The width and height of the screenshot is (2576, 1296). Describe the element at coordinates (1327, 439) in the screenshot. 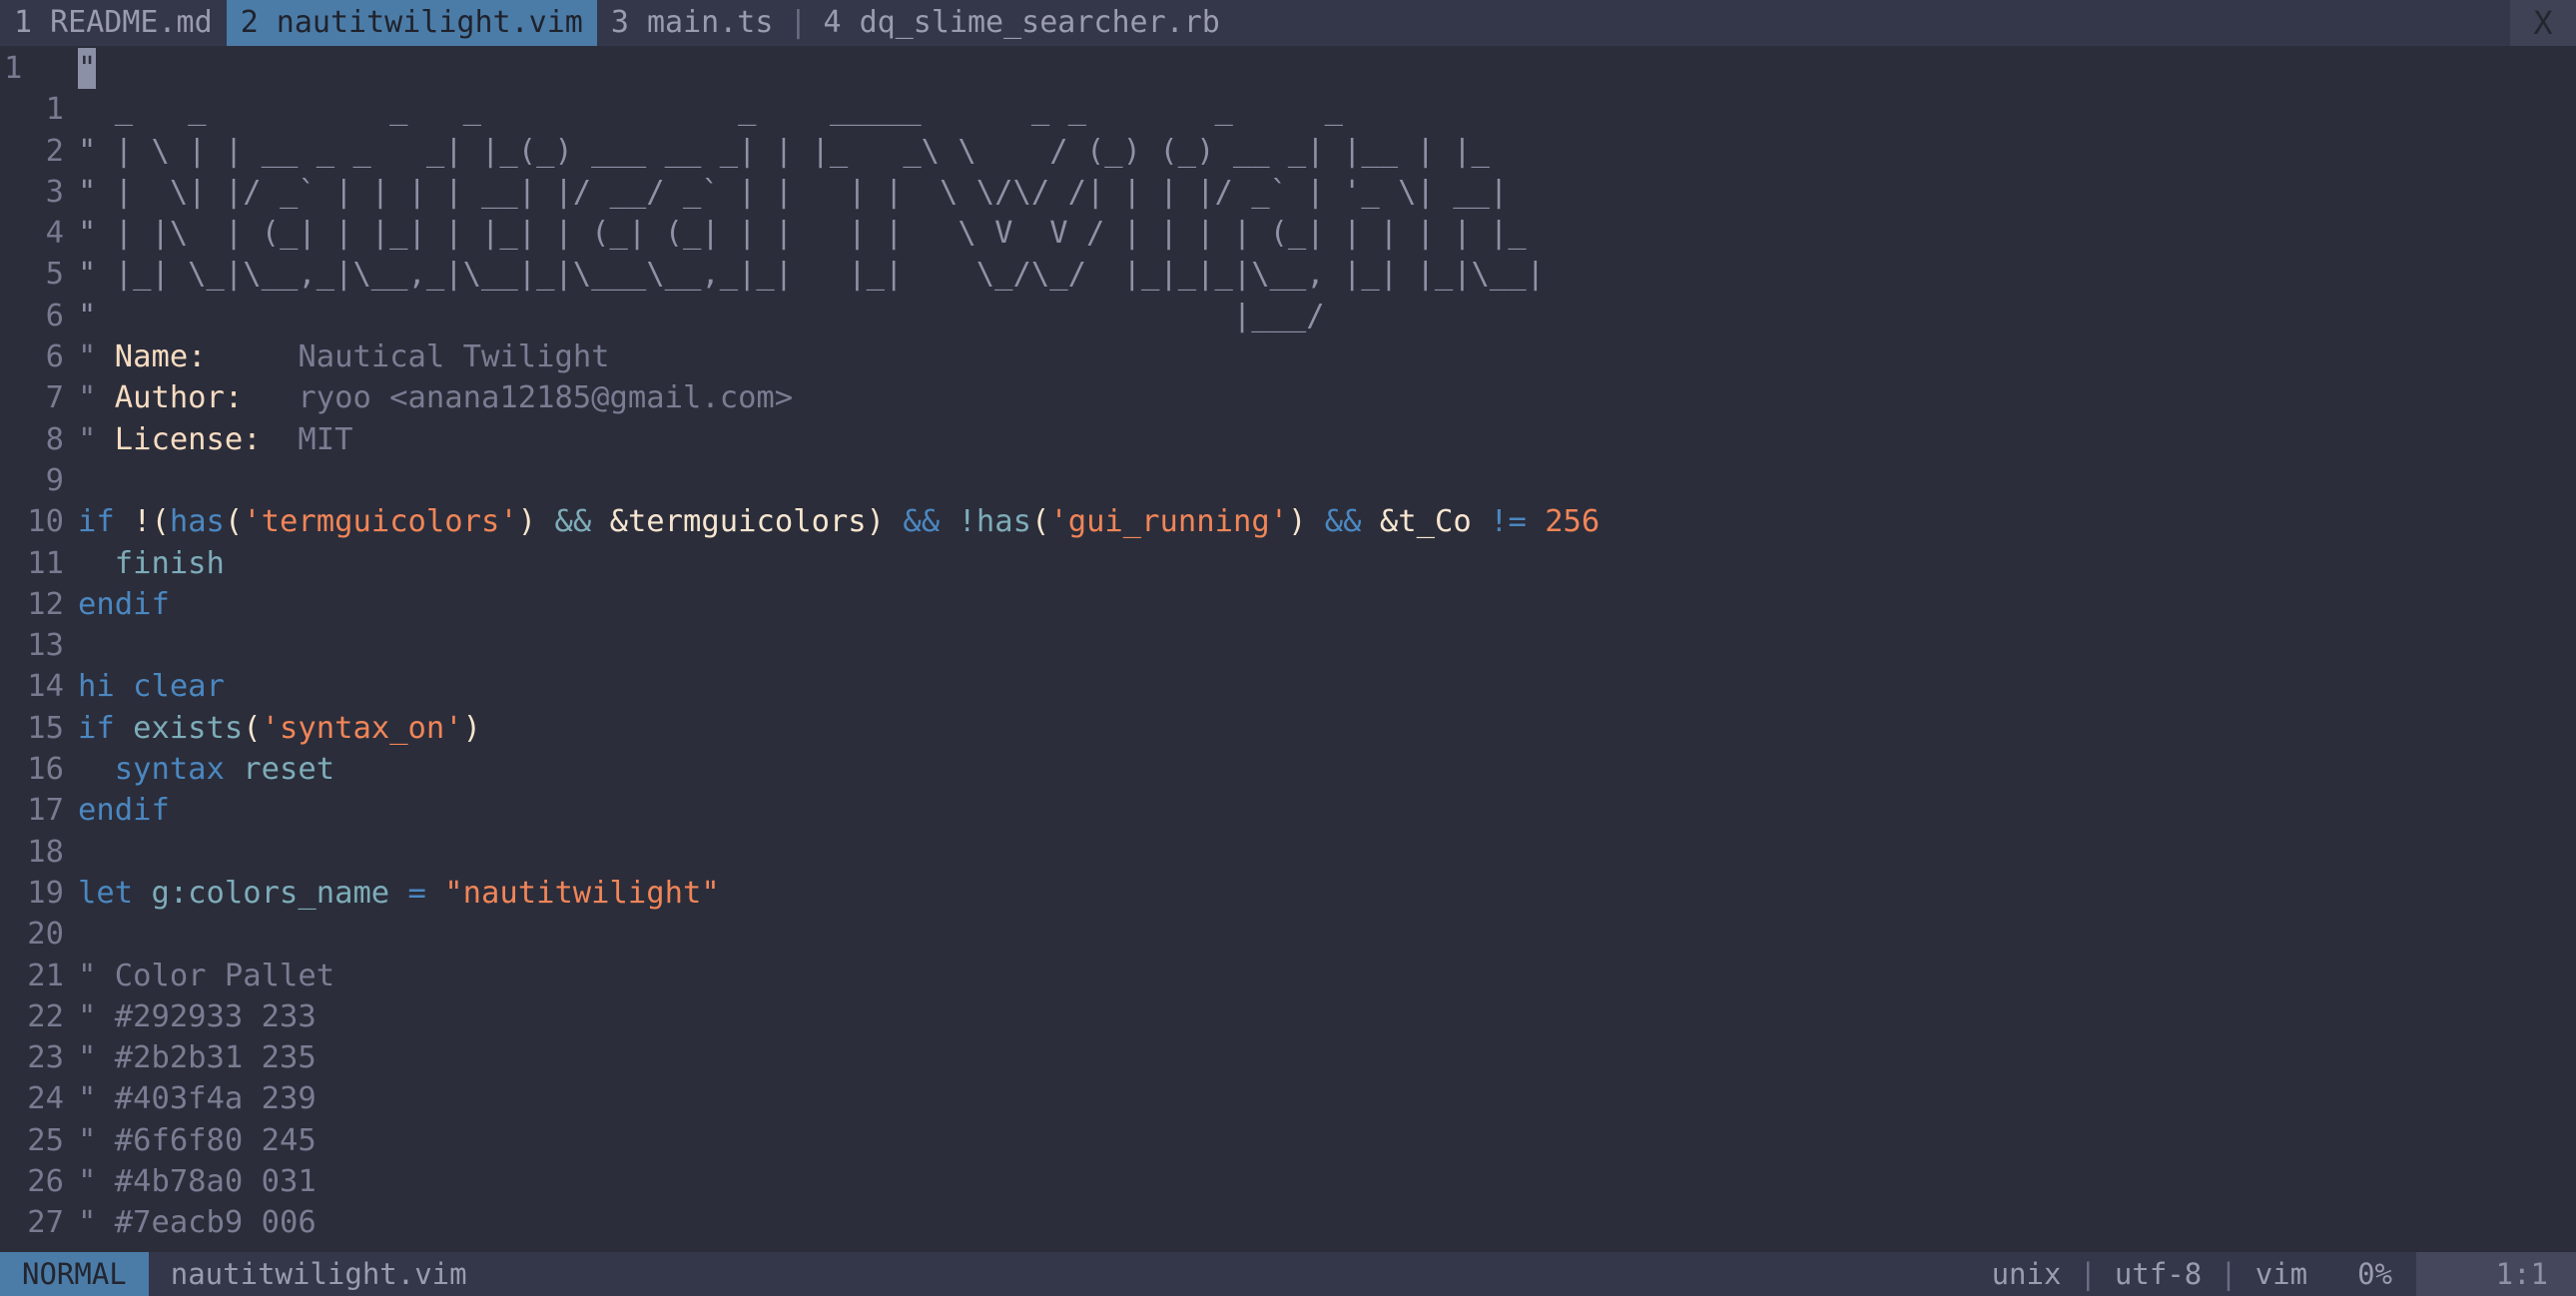

I see `line-content: " License: MIT` at that location.